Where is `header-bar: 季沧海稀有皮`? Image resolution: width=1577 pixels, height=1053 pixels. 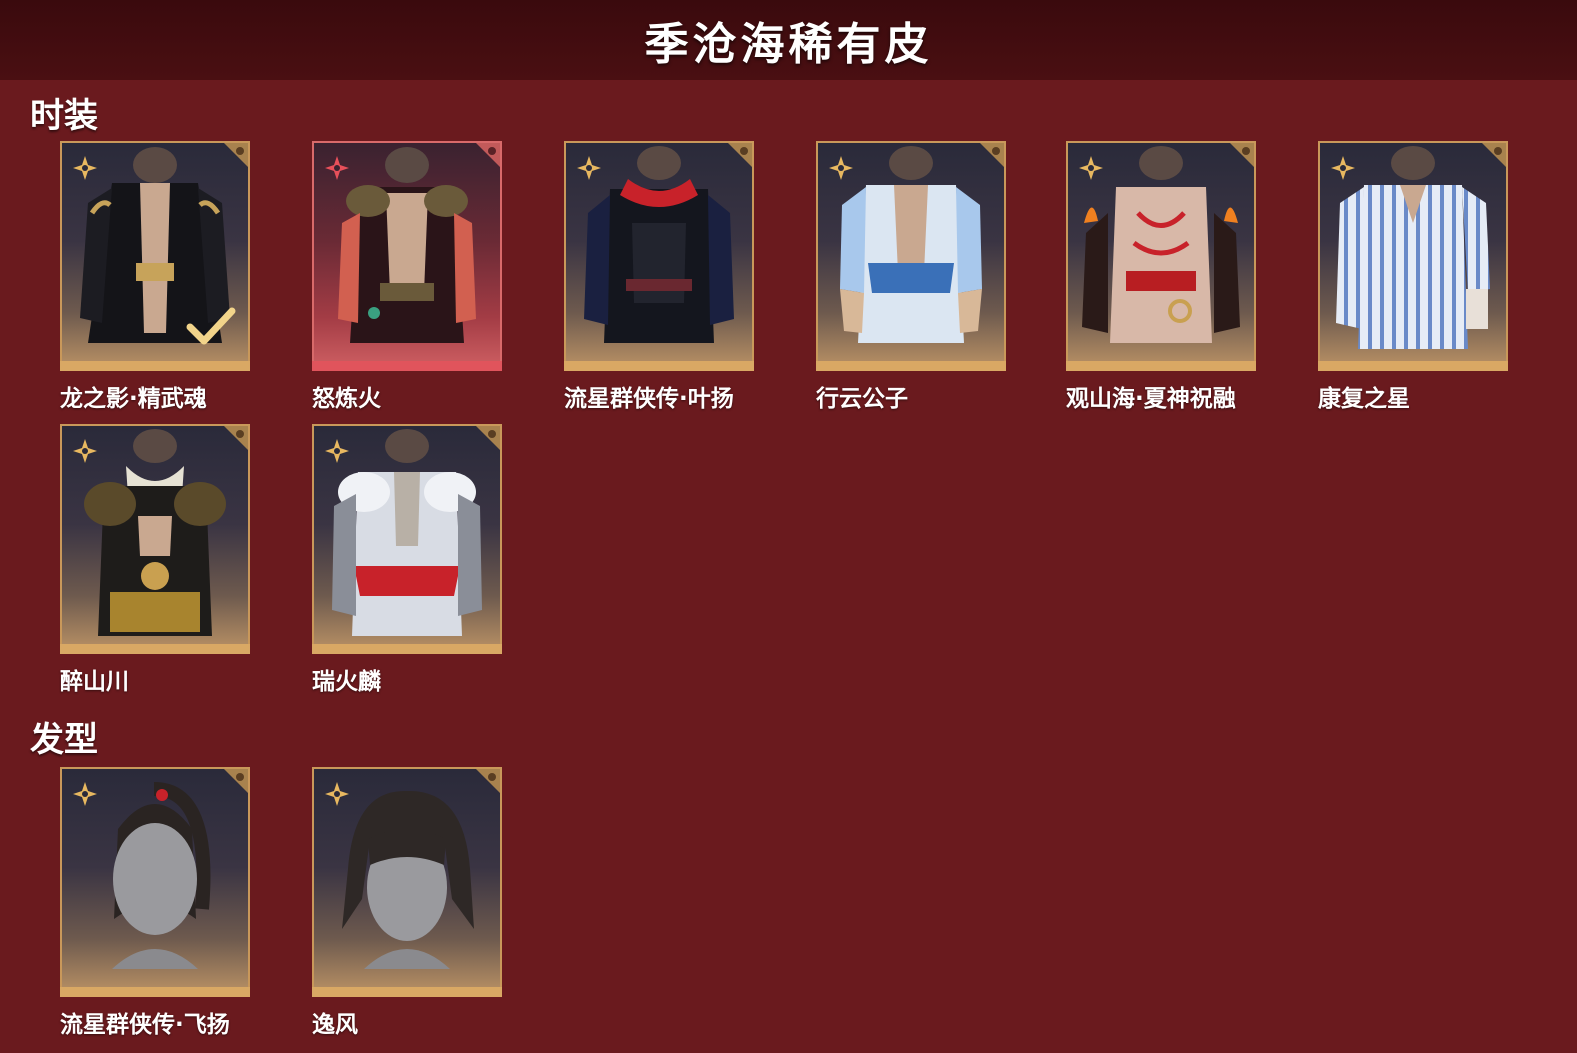 header-bar: 季沧海稀有皮 is located at coordinates (788, 40).